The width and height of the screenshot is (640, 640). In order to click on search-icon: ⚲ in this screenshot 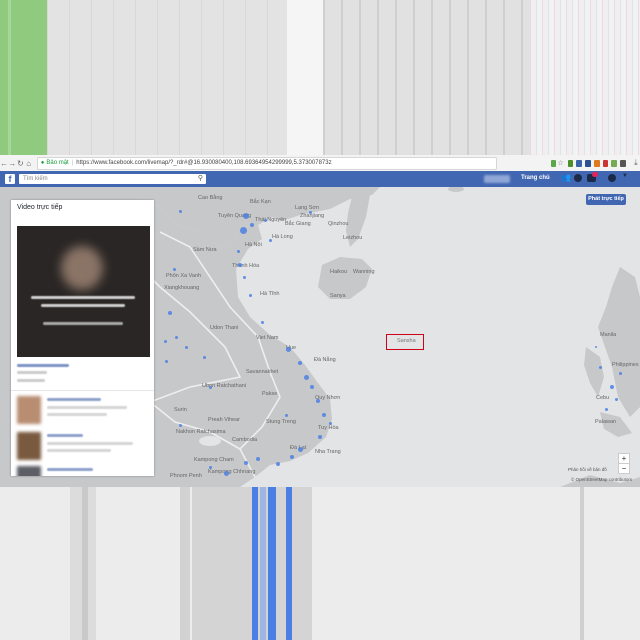, I will do `click(200, 179)`.